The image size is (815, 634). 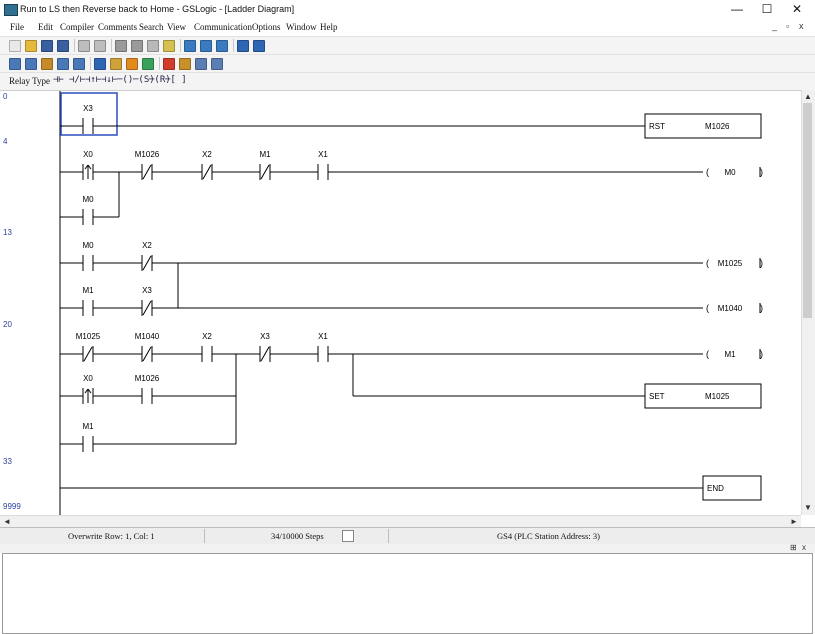 What do you see at coordinates (5, 141) in the screenshot?
I see `rung-number: 4` at bounding box center [5, 141].